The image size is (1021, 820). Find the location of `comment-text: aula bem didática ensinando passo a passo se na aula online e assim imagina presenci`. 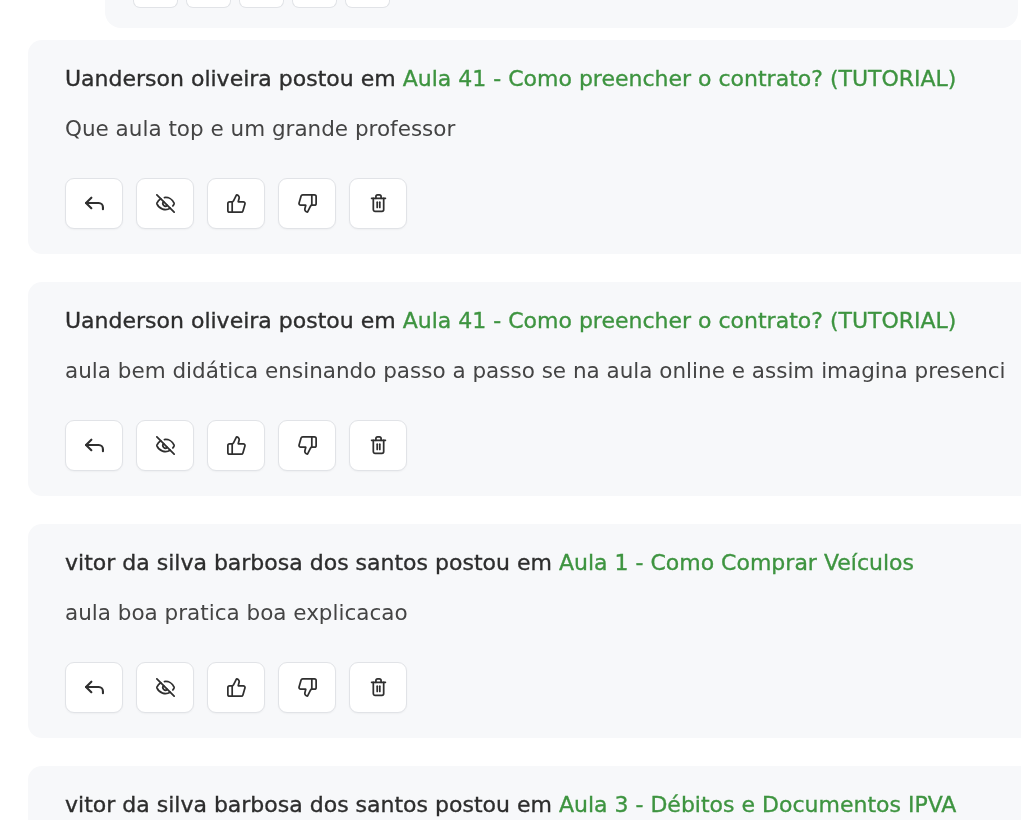

comment-text: aula bem didática ensinando passo a passo se na aula online e assim imagina presenci is located at coordinates (536, 371).